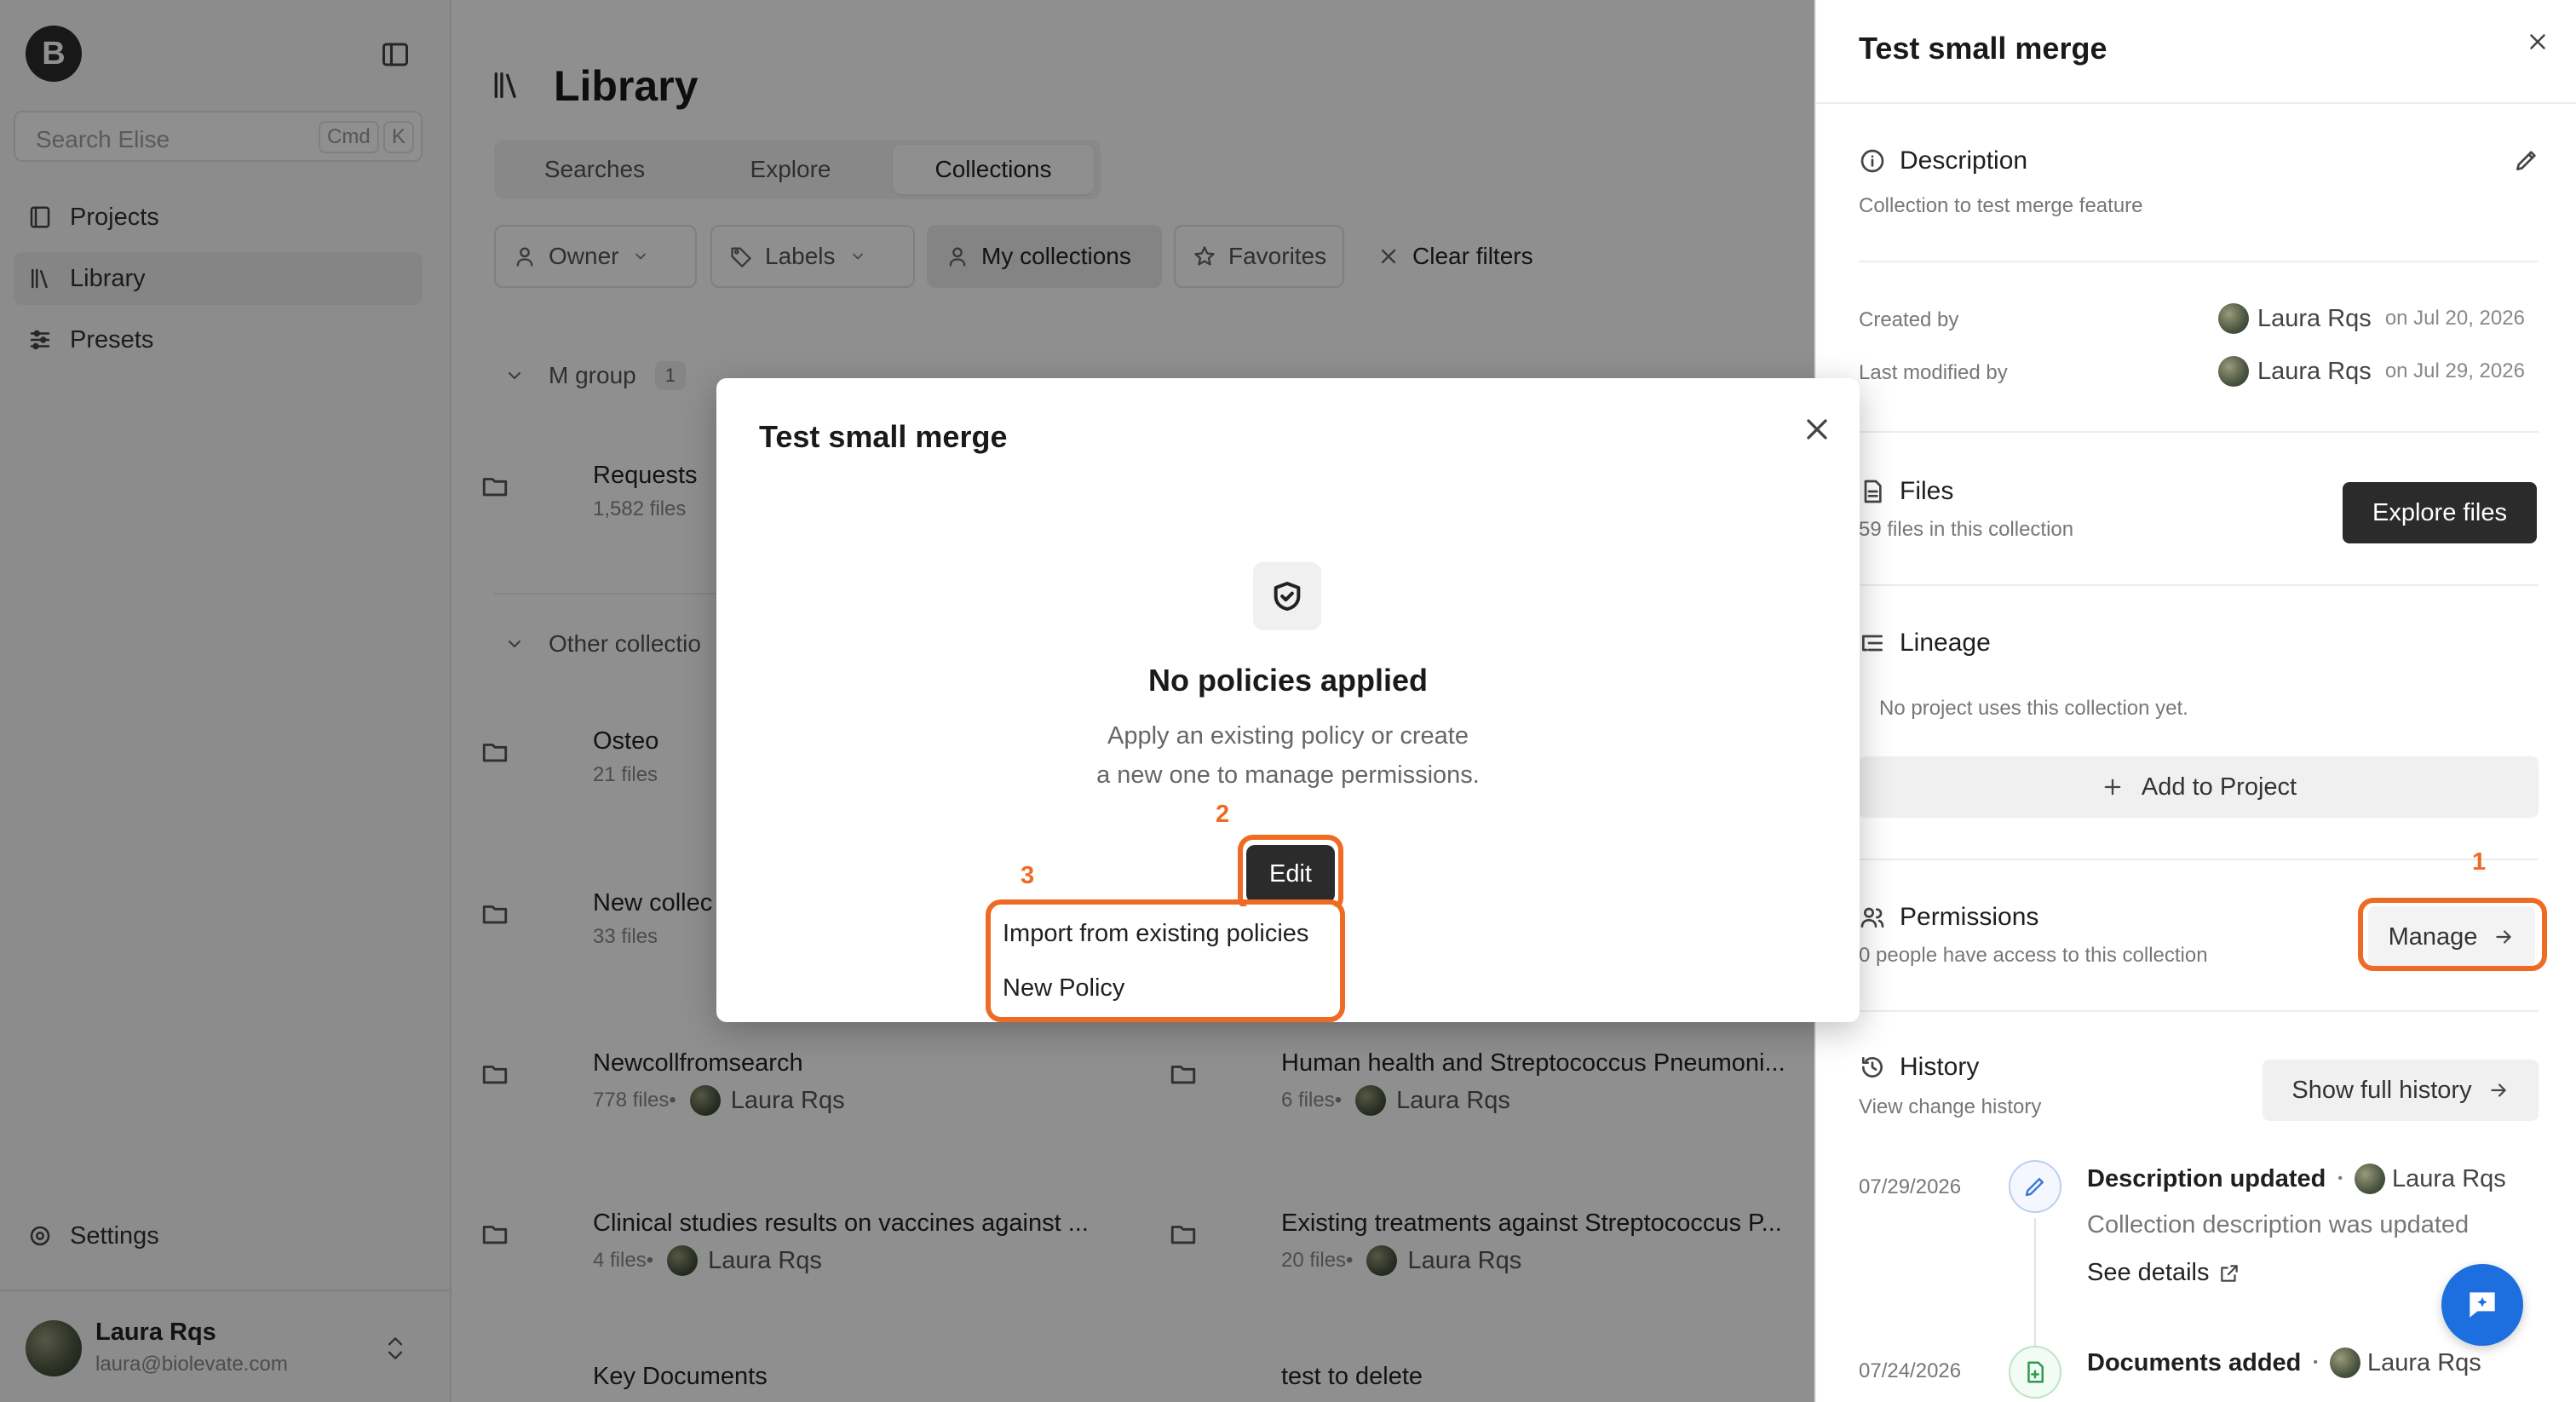  I want to click on description-text: Collection to test merge feature, so click(2001, 205).